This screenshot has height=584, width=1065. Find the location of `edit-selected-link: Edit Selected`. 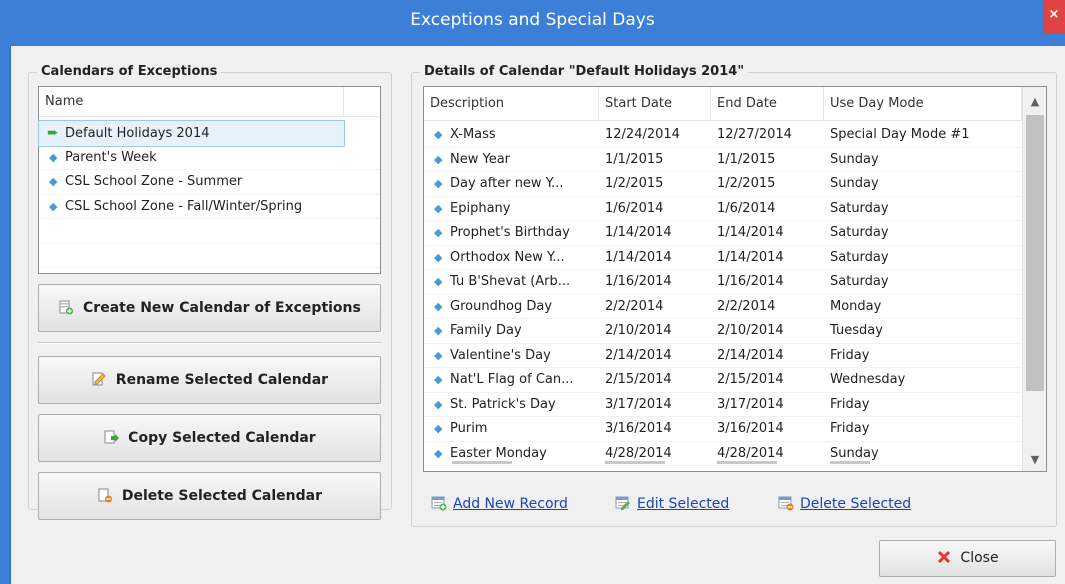

edit-selected-link: Edit Selected is located at coordinates (672, 504).